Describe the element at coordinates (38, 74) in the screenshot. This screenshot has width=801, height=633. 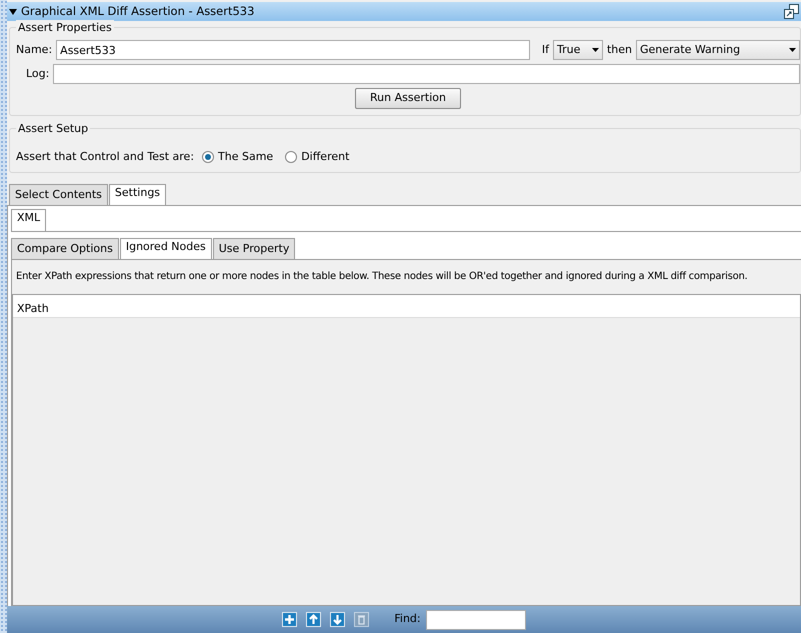
I see `field-label: Log:` at that location.